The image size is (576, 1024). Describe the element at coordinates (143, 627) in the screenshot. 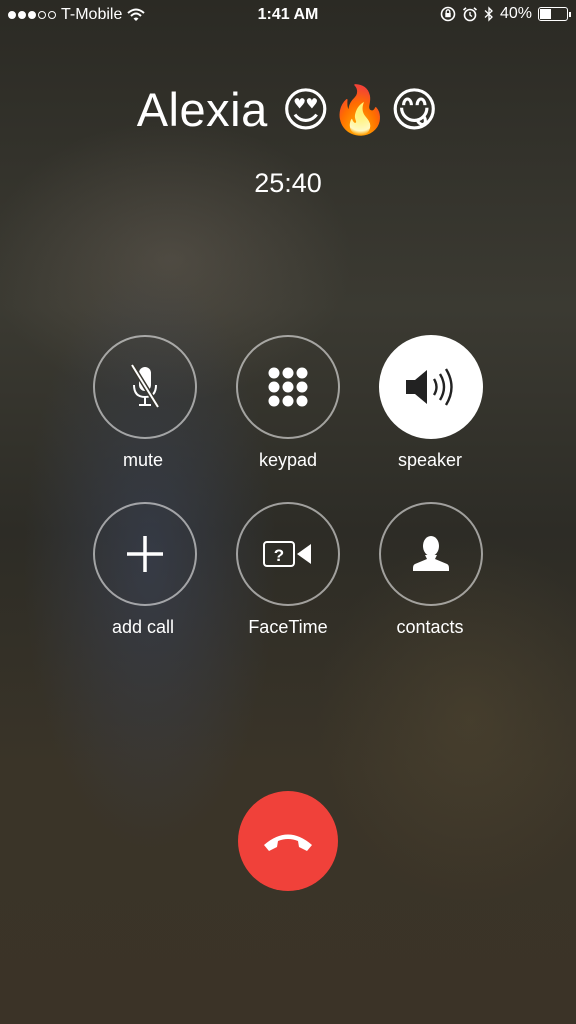

I see `add-call-label: add call` at that location.